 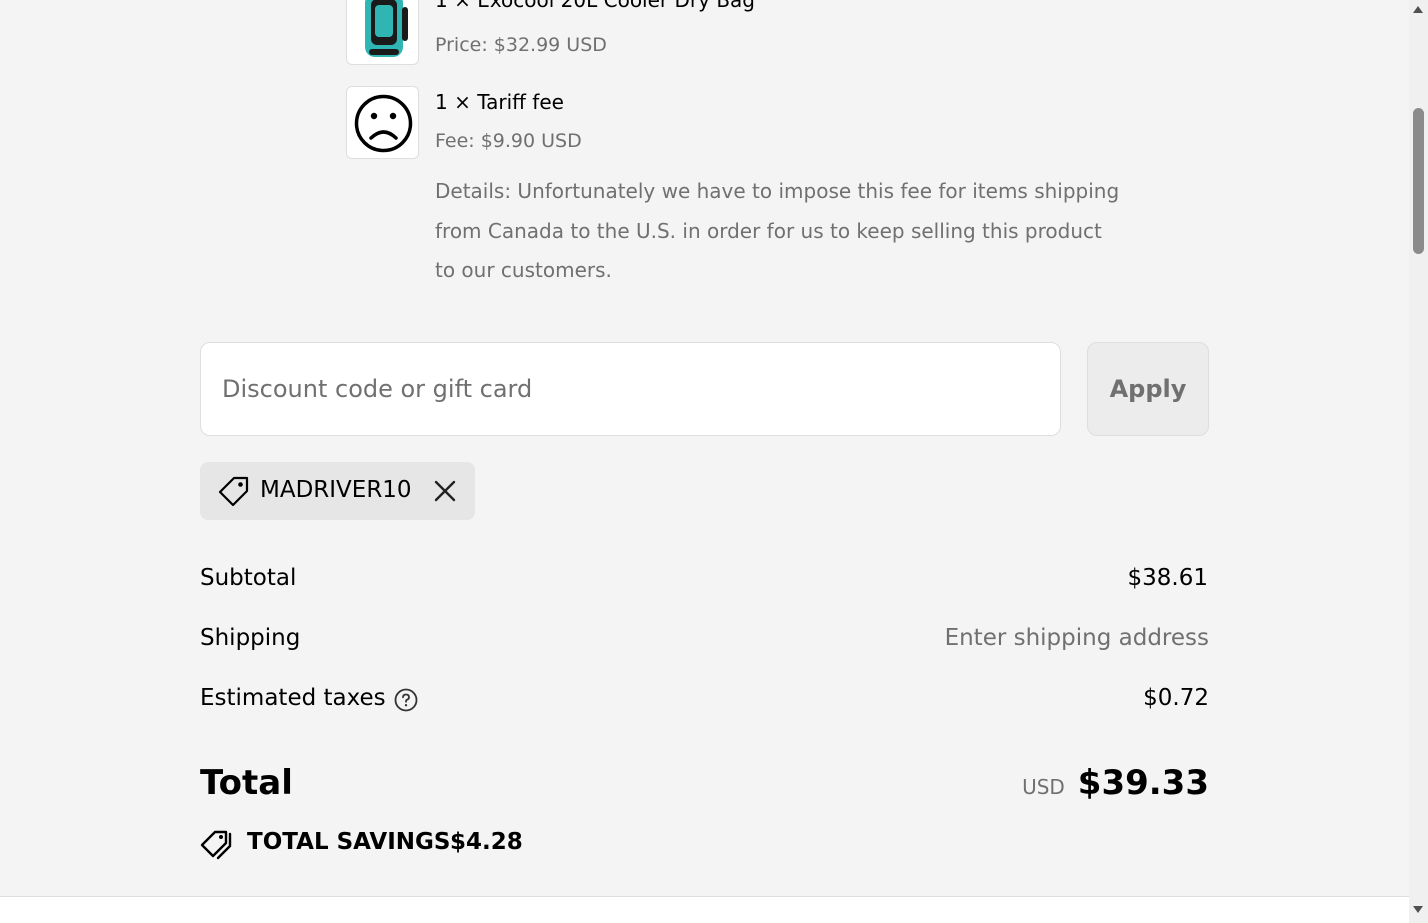 I want to click on apply-discount-button: Apply, so click(x=1148, y=389).